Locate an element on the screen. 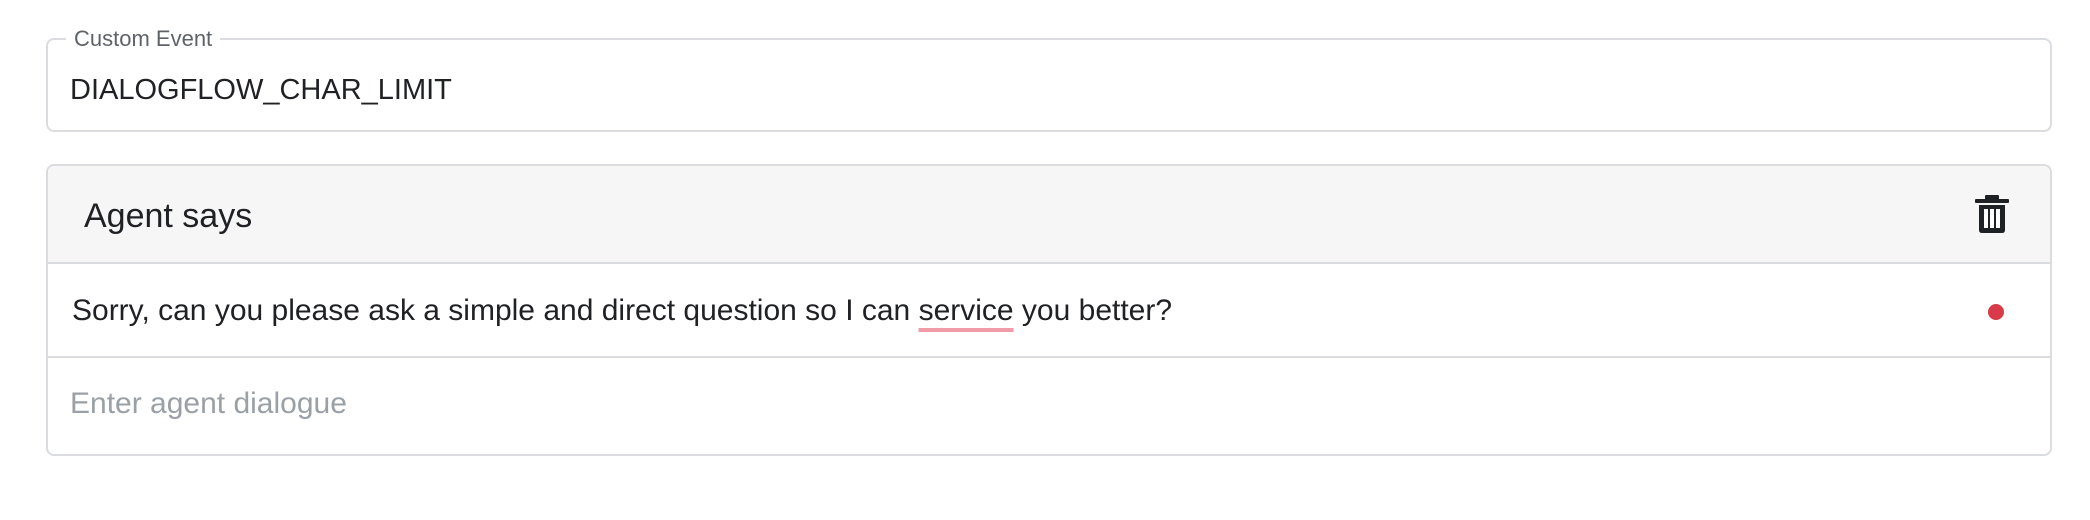  trash-icon is located at coordinates (1992, 214).